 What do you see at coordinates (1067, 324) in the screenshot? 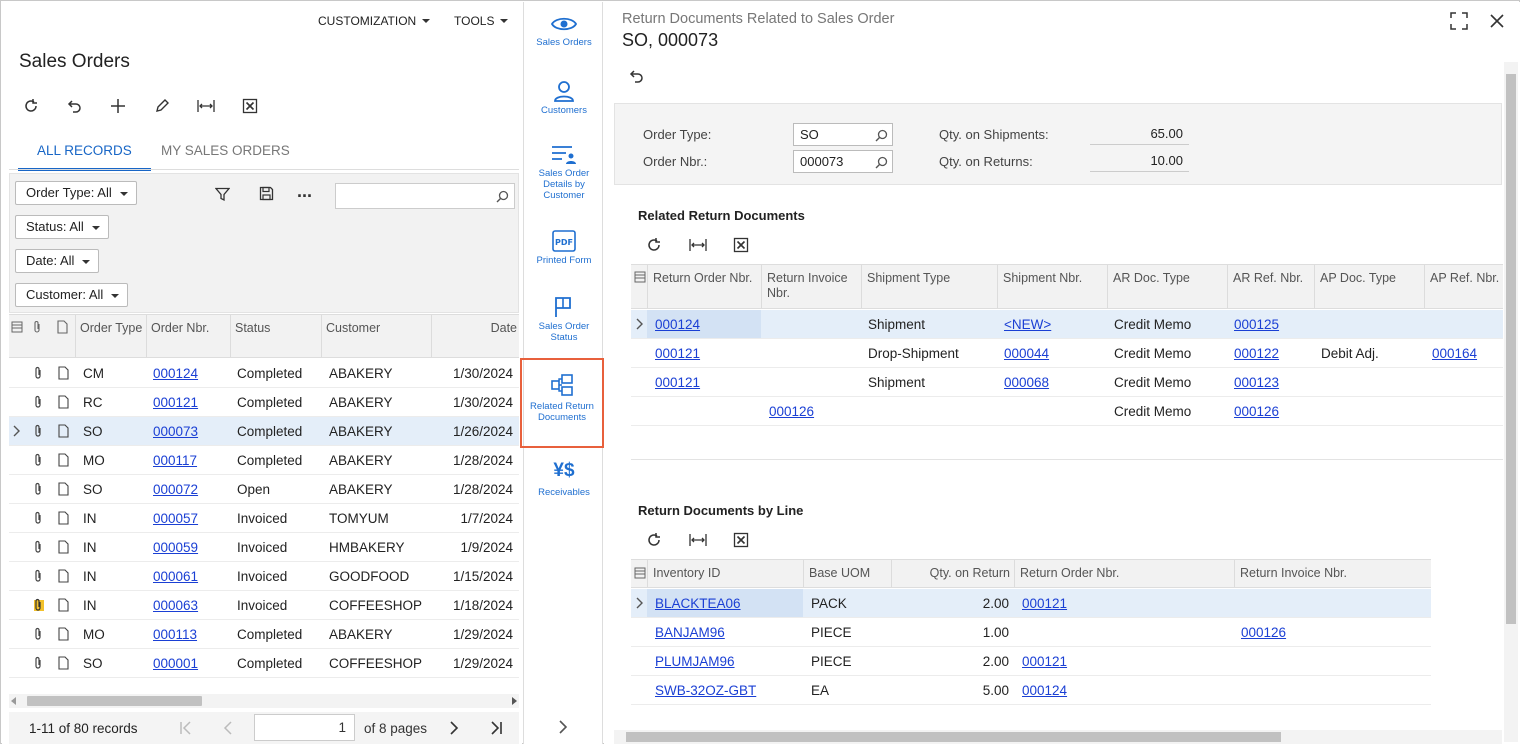
I see `table-row: 000124 Shipment <NEW> Credit Memo 000125` at bounding box center [1067, 324].